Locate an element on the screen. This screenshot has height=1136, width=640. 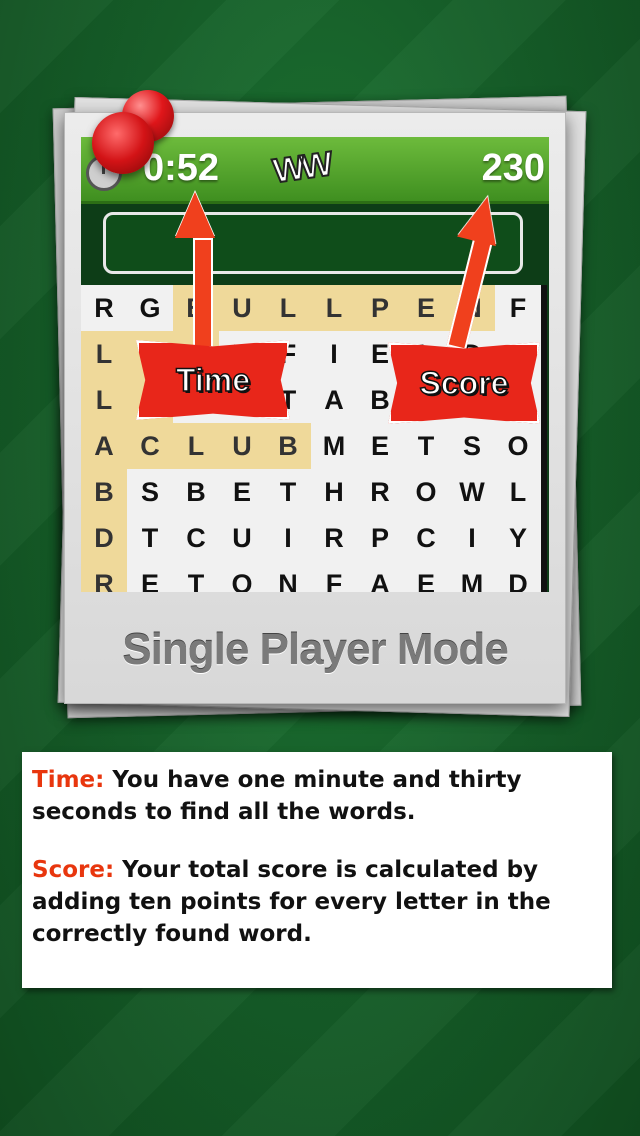
mode-caption: Single Player Mode is located at coordinates (315, 649).